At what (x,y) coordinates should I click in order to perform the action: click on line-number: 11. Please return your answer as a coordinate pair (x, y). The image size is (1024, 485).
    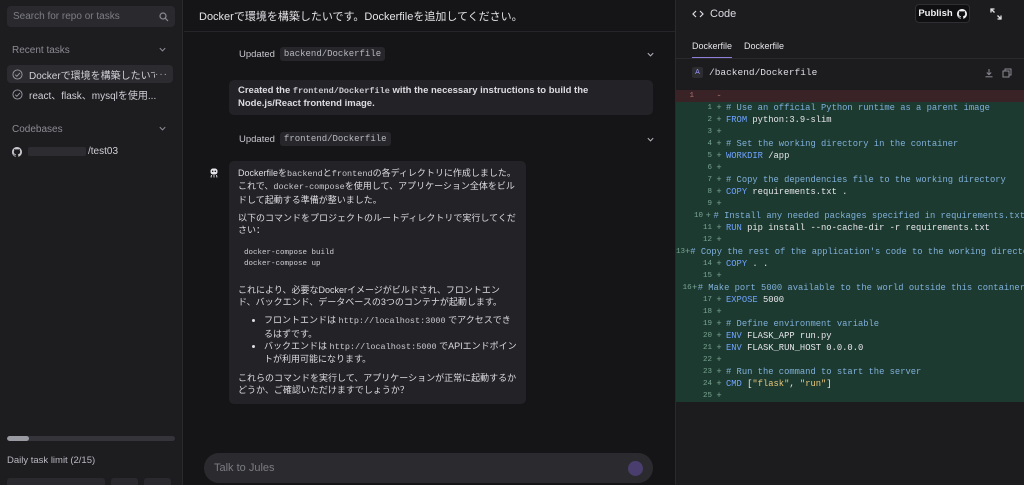
    Looking at the image, I should click on (707, 228).